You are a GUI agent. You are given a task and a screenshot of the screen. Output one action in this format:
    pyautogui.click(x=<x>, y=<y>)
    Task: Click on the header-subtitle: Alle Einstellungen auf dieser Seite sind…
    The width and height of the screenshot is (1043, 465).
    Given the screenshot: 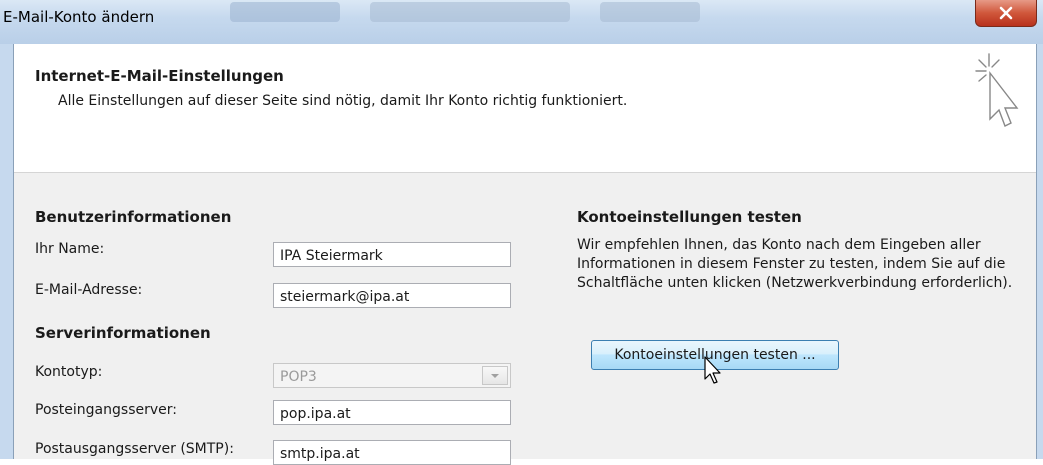 What is the action you would take?
    pyautogui.click(x=343, y=101)
    